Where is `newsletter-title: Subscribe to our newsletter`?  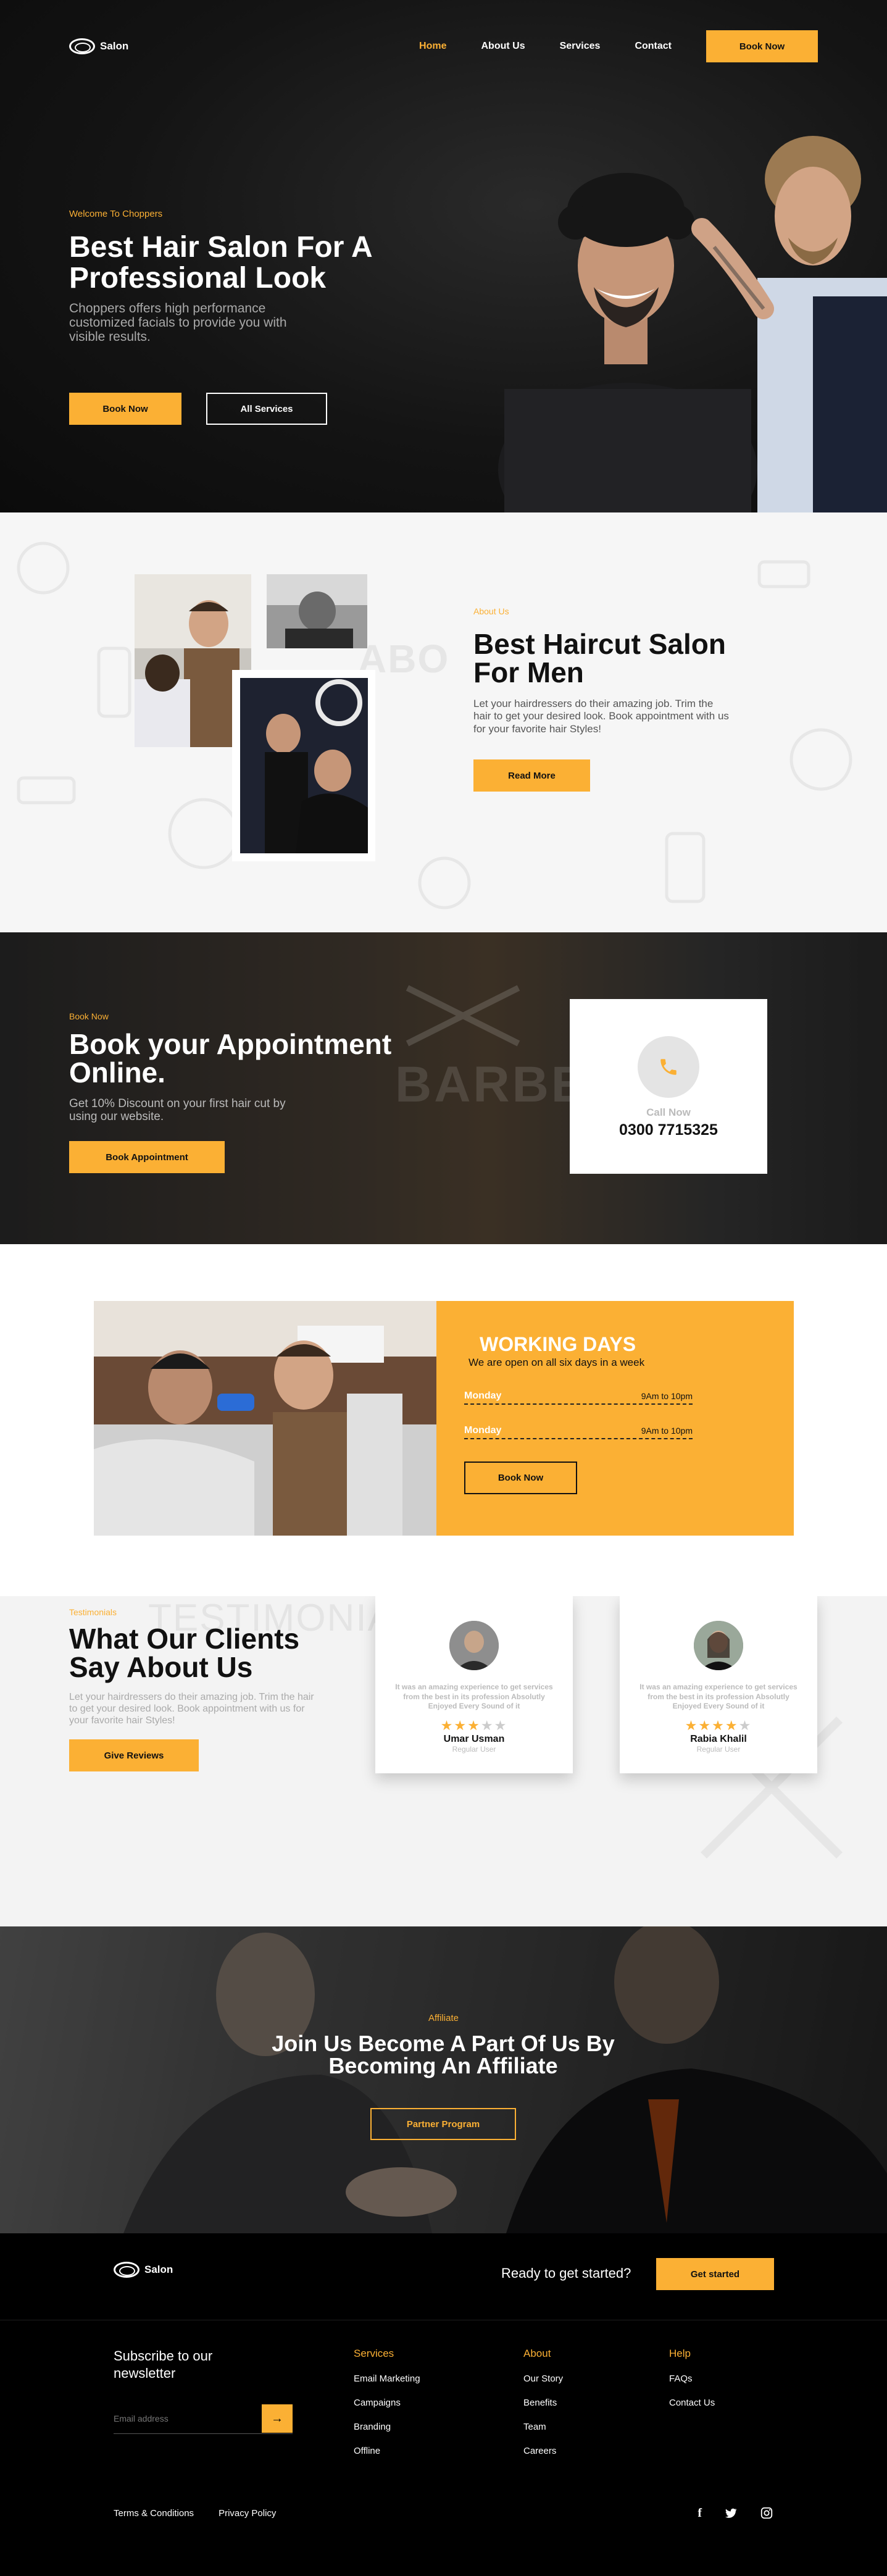
newsletter-title: Subscribe to our newsletter is located at coordinates (163, 2364).